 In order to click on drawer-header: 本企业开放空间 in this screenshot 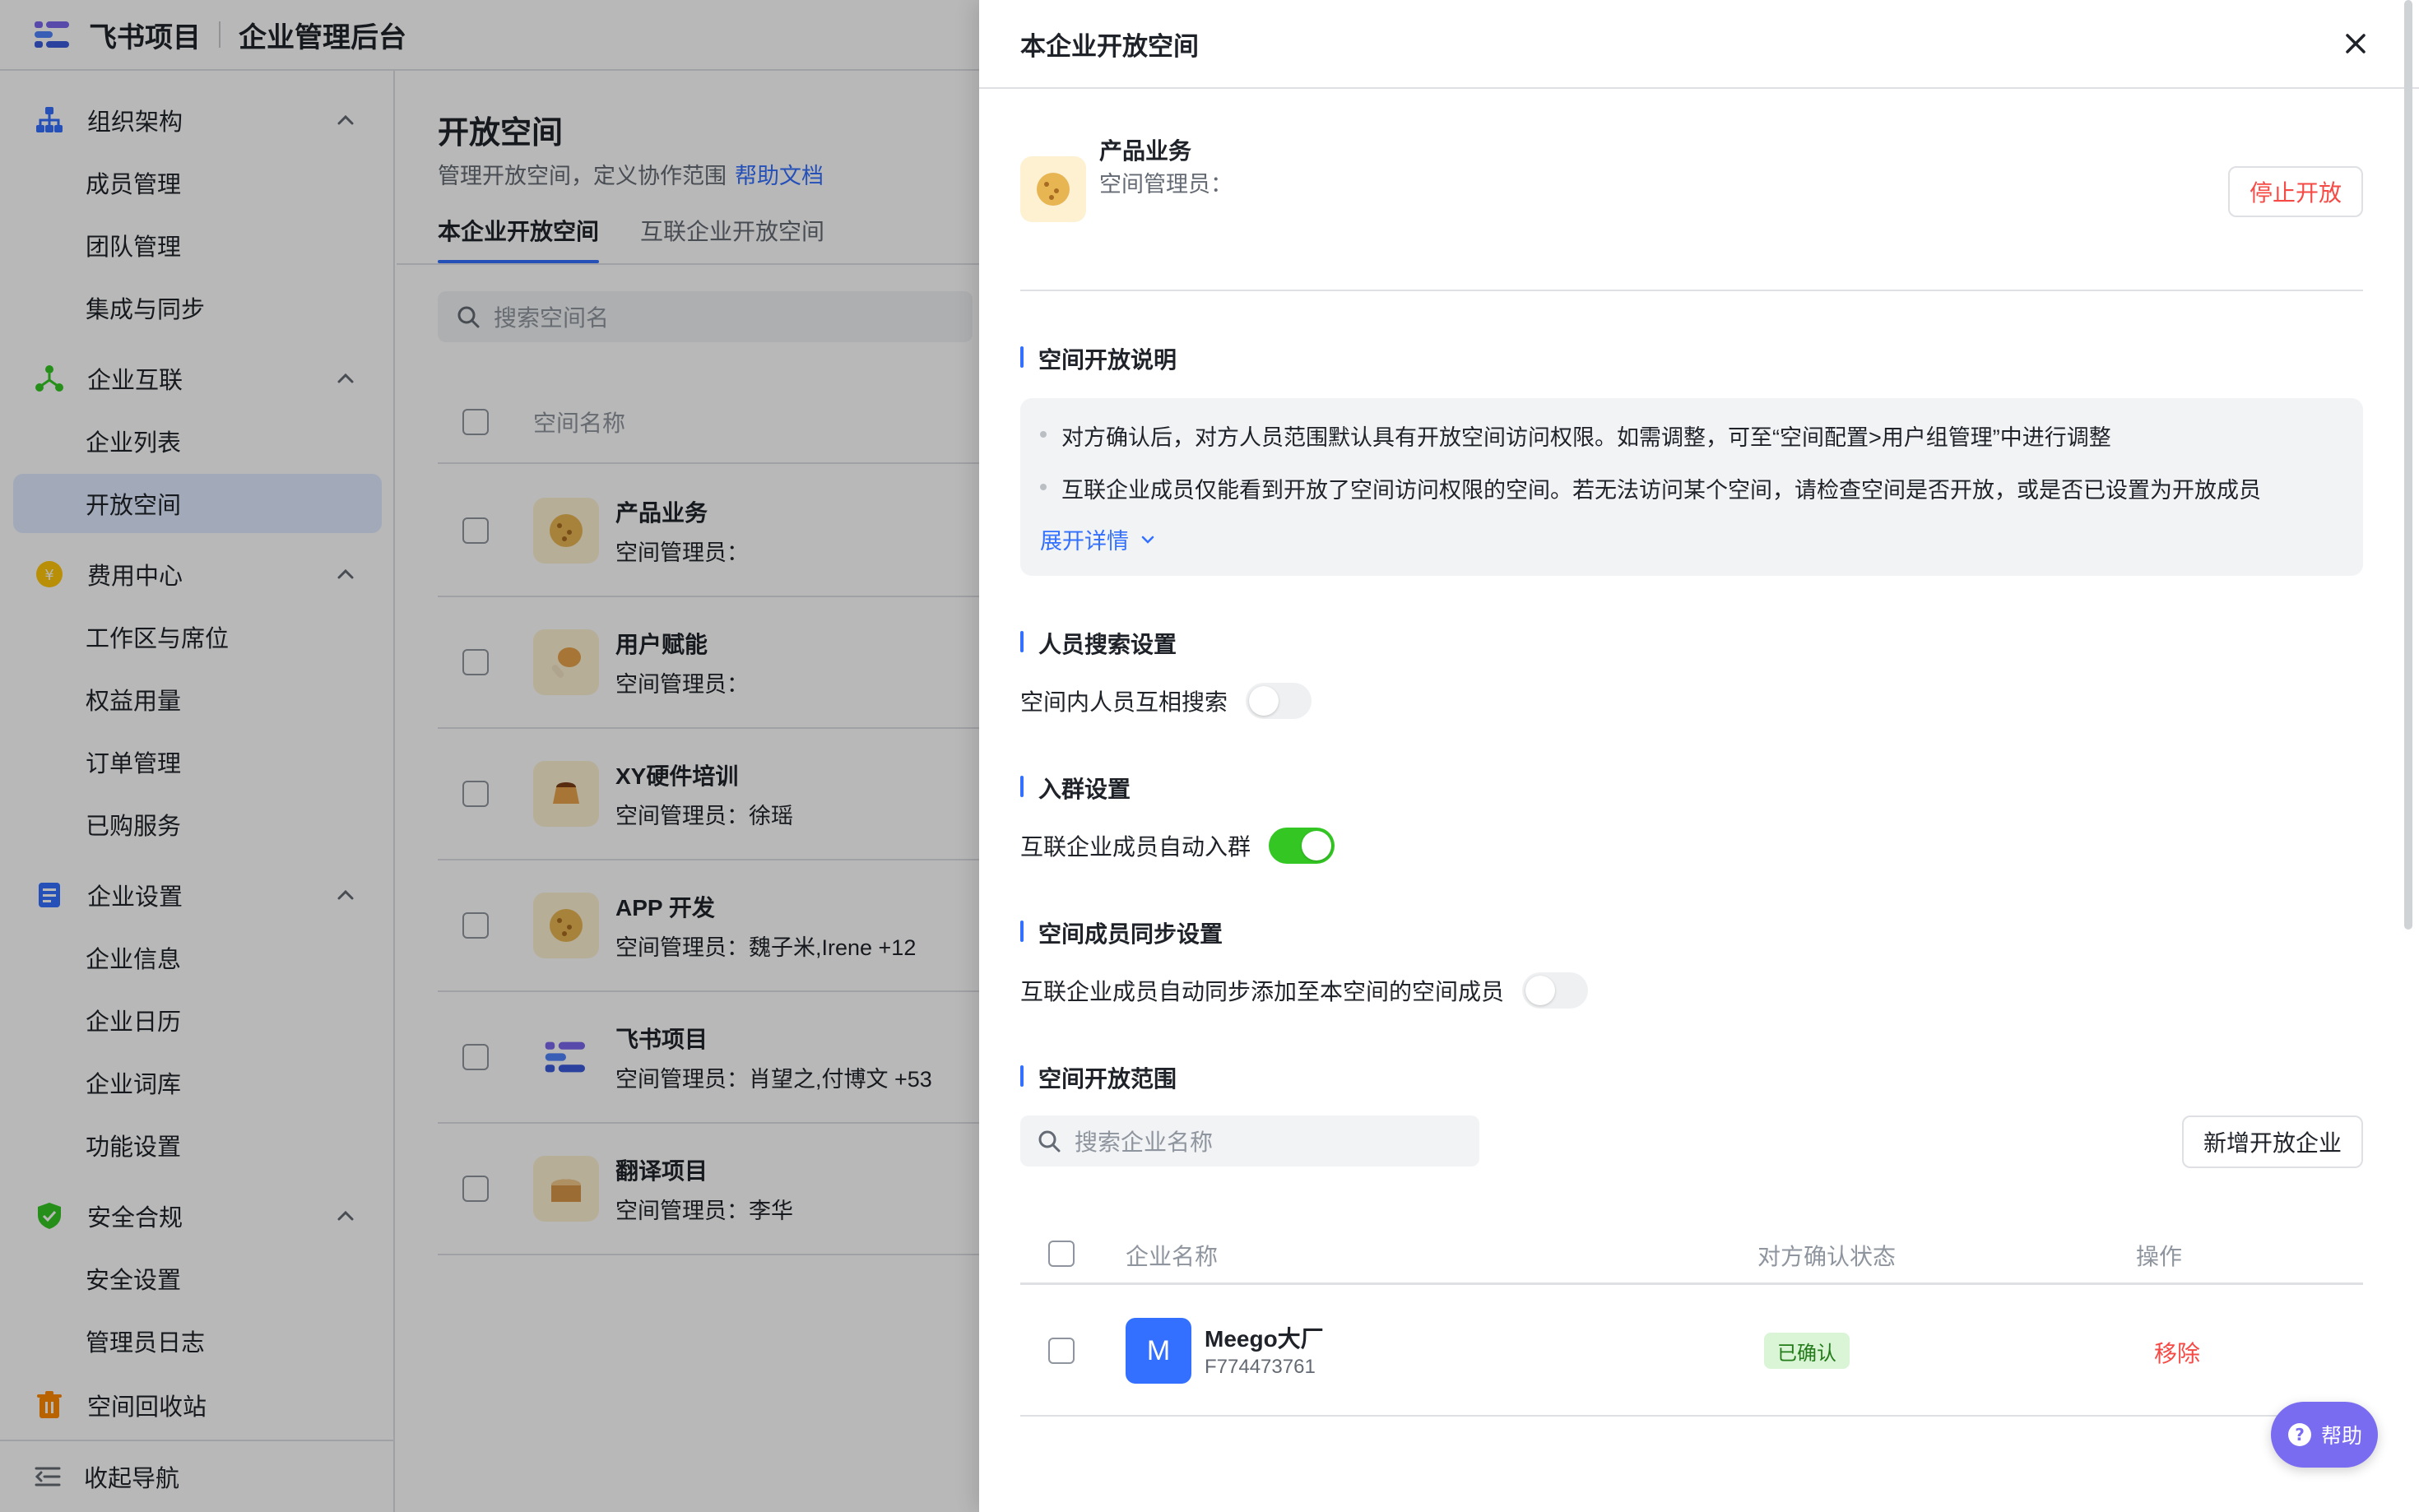, I will do `click(1699, 44)`.